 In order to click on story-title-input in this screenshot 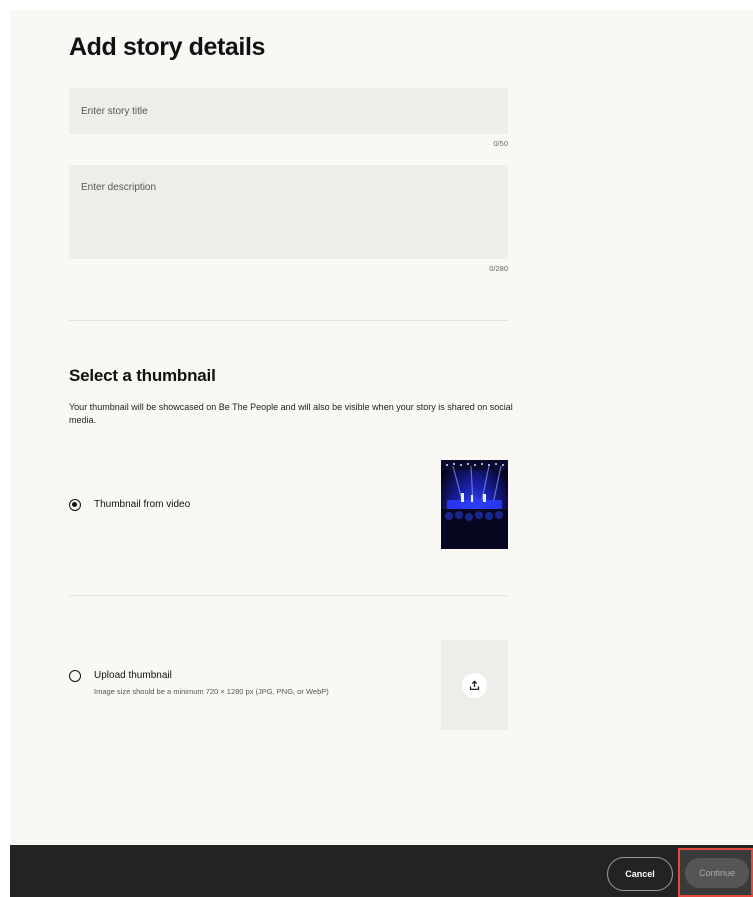, I will do `click(288, 111)`.